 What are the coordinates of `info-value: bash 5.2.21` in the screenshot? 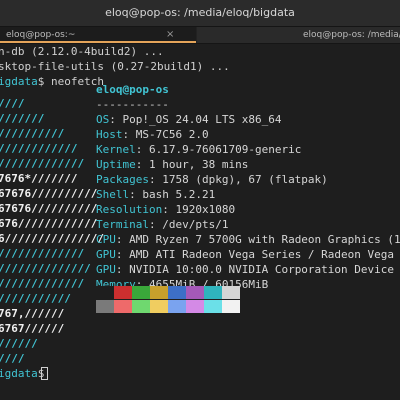 It's located at (179, 194).